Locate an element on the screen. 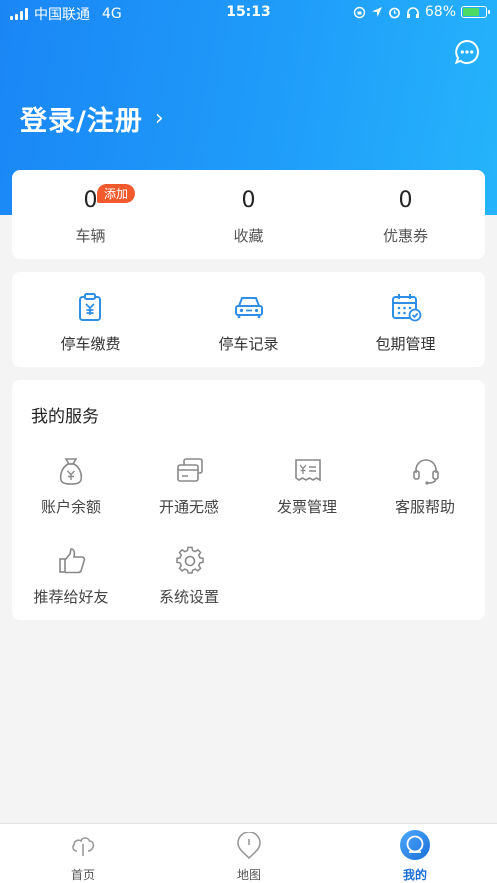 This screenshot has width=497, height=883. tab-label: 我的 is located at coordinates (414, 875).